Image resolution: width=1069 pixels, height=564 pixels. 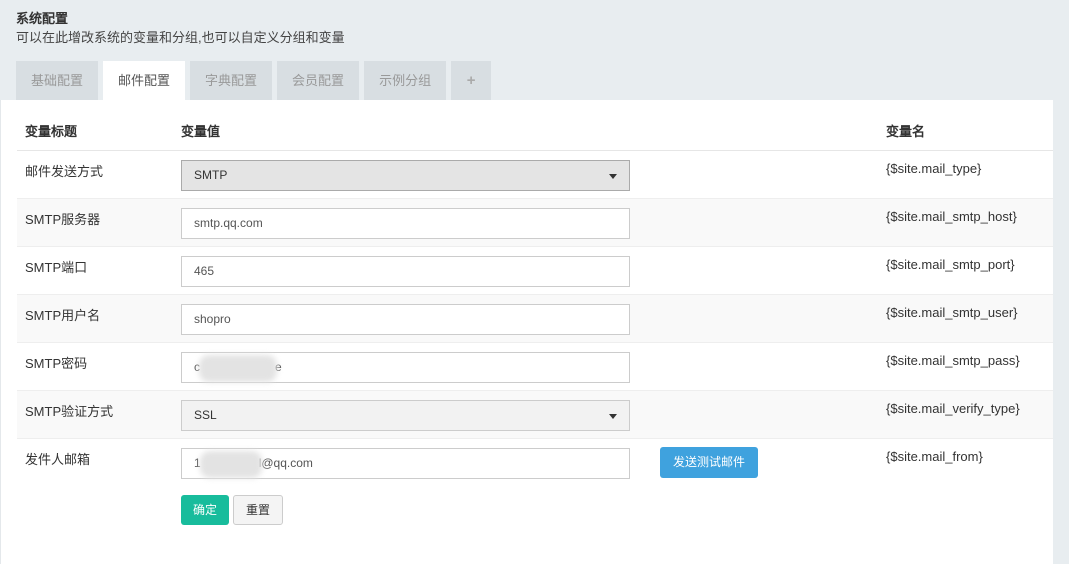 I want to click on tab-basic-config: 基础配置, so click(x=57, y=80).